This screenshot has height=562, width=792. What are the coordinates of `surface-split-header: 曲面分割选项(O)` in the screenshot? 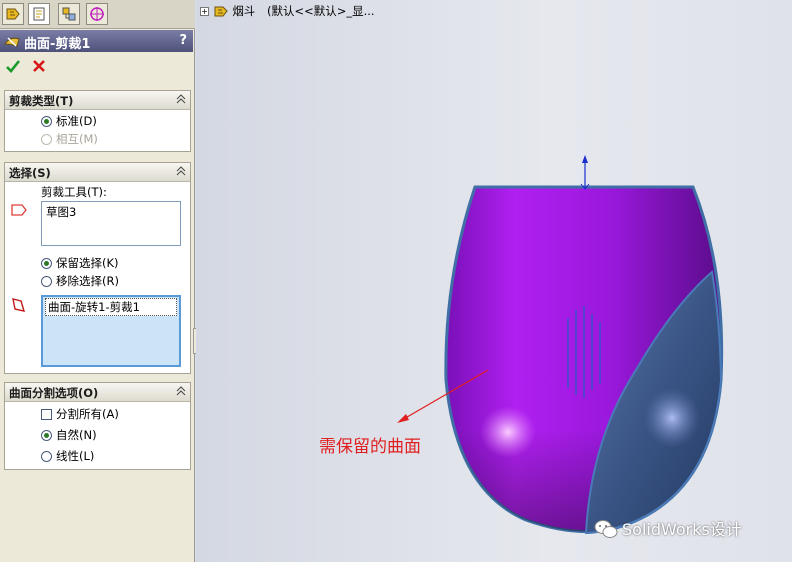 It's located at (97, 392).